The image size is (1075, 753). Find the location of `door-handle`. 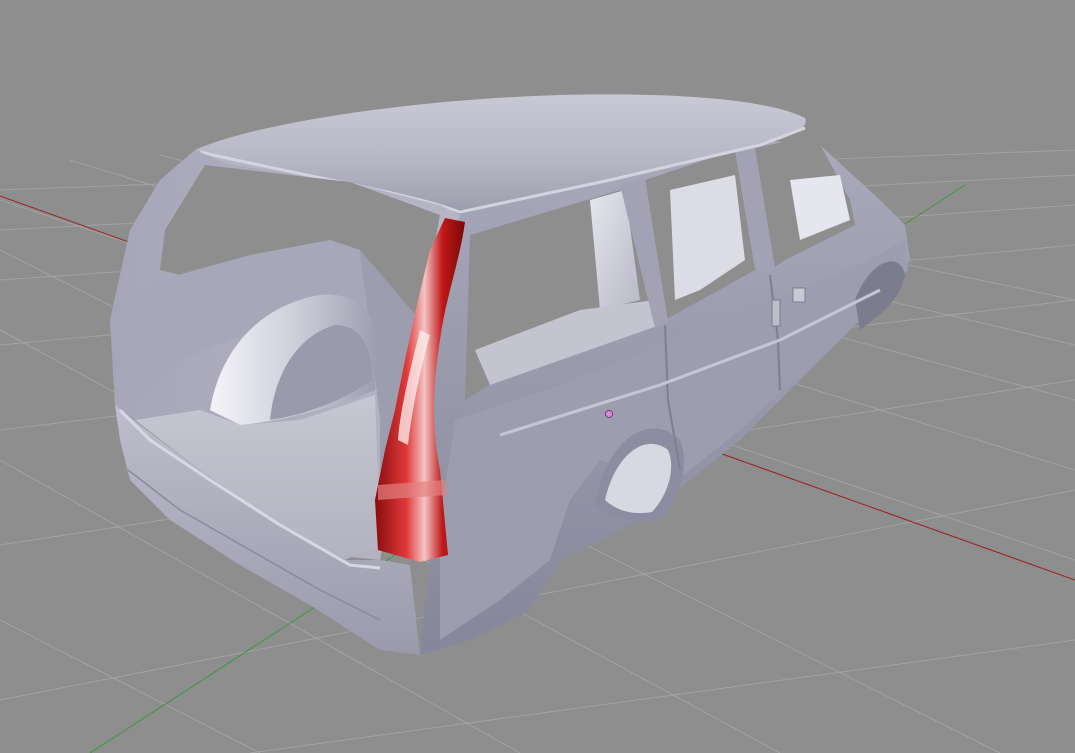

door-handle is located at coordinates (799, 295).